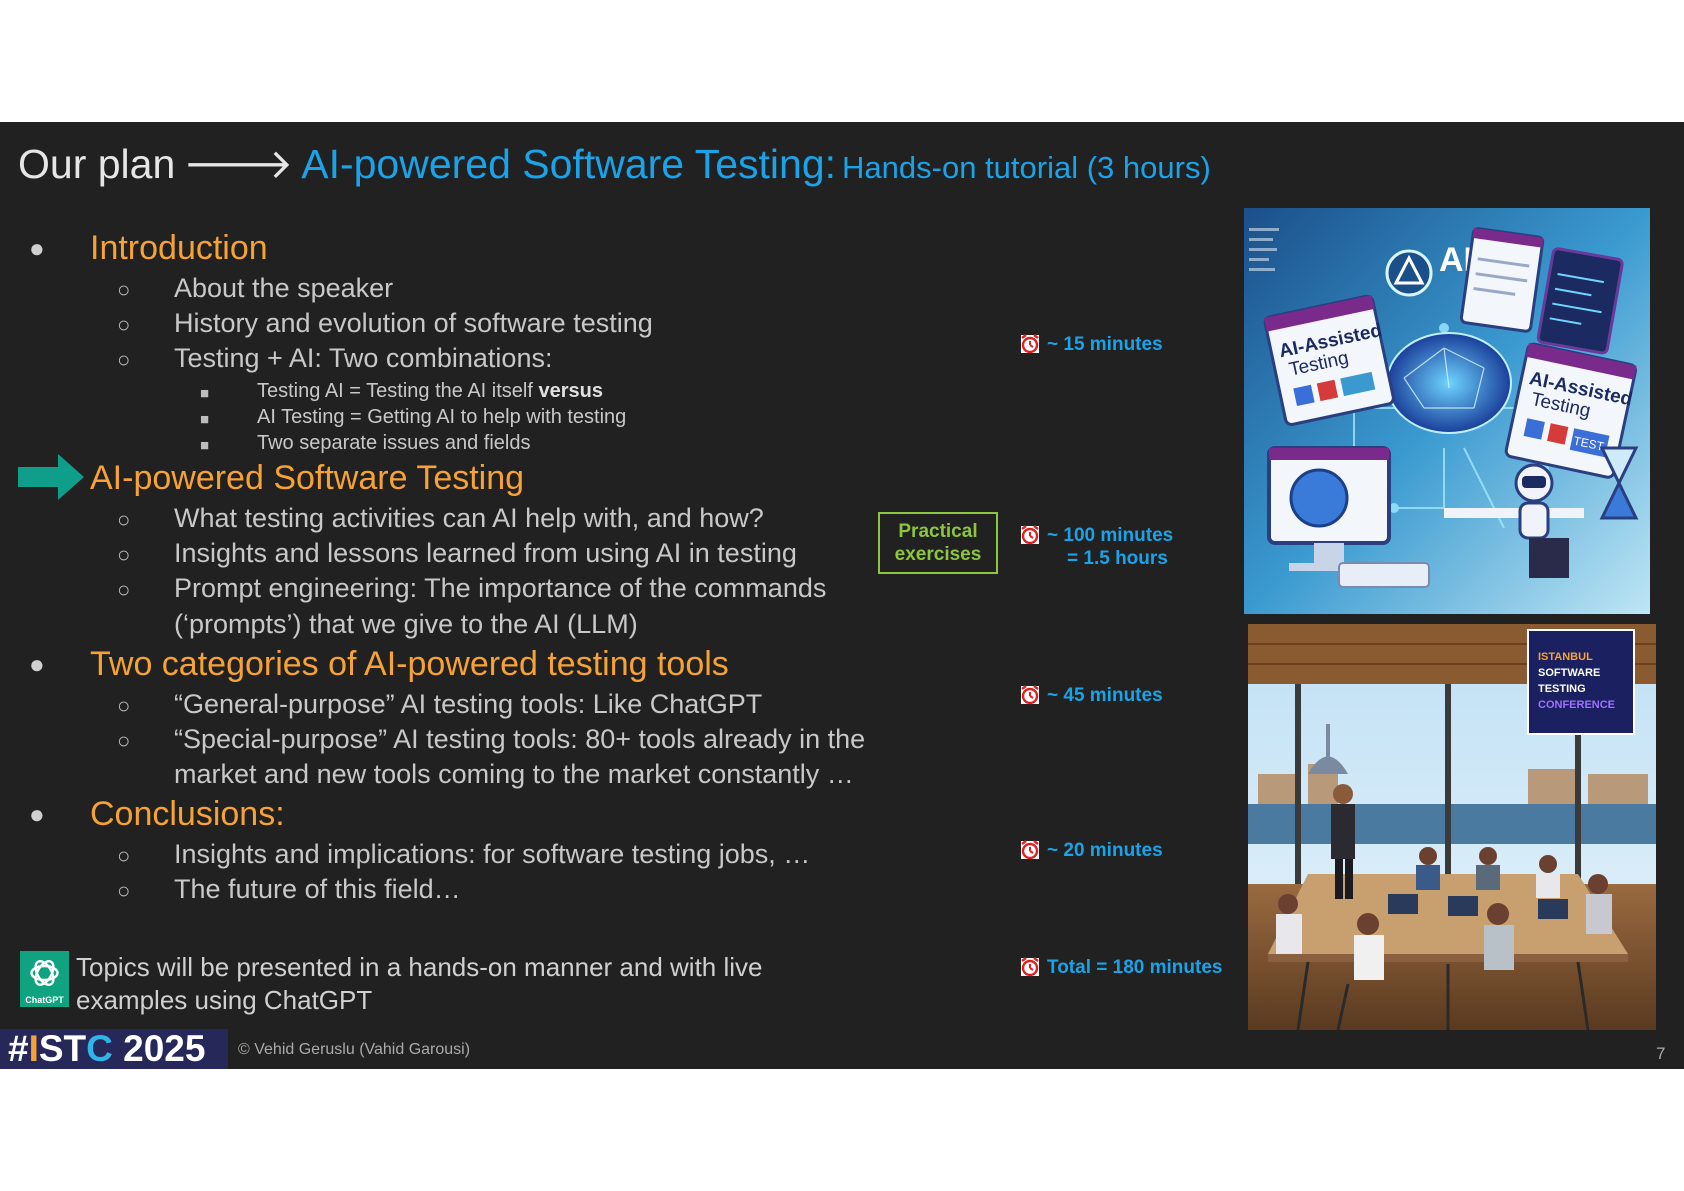 The image size is (1684, 1191). I want to click on practical-exercises-box: Practical exercises, so click(938, 543).